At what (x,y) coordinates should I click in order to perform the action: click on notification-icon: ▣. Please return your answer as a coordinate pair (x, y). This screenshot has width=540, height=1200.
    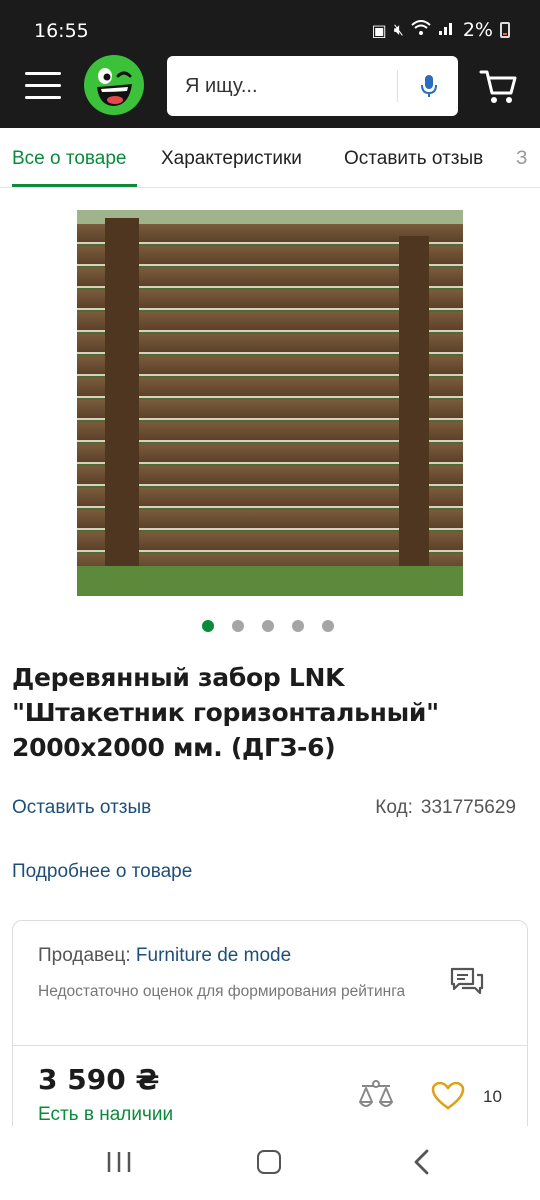
    Looking at the image, I should click on (379, 30).